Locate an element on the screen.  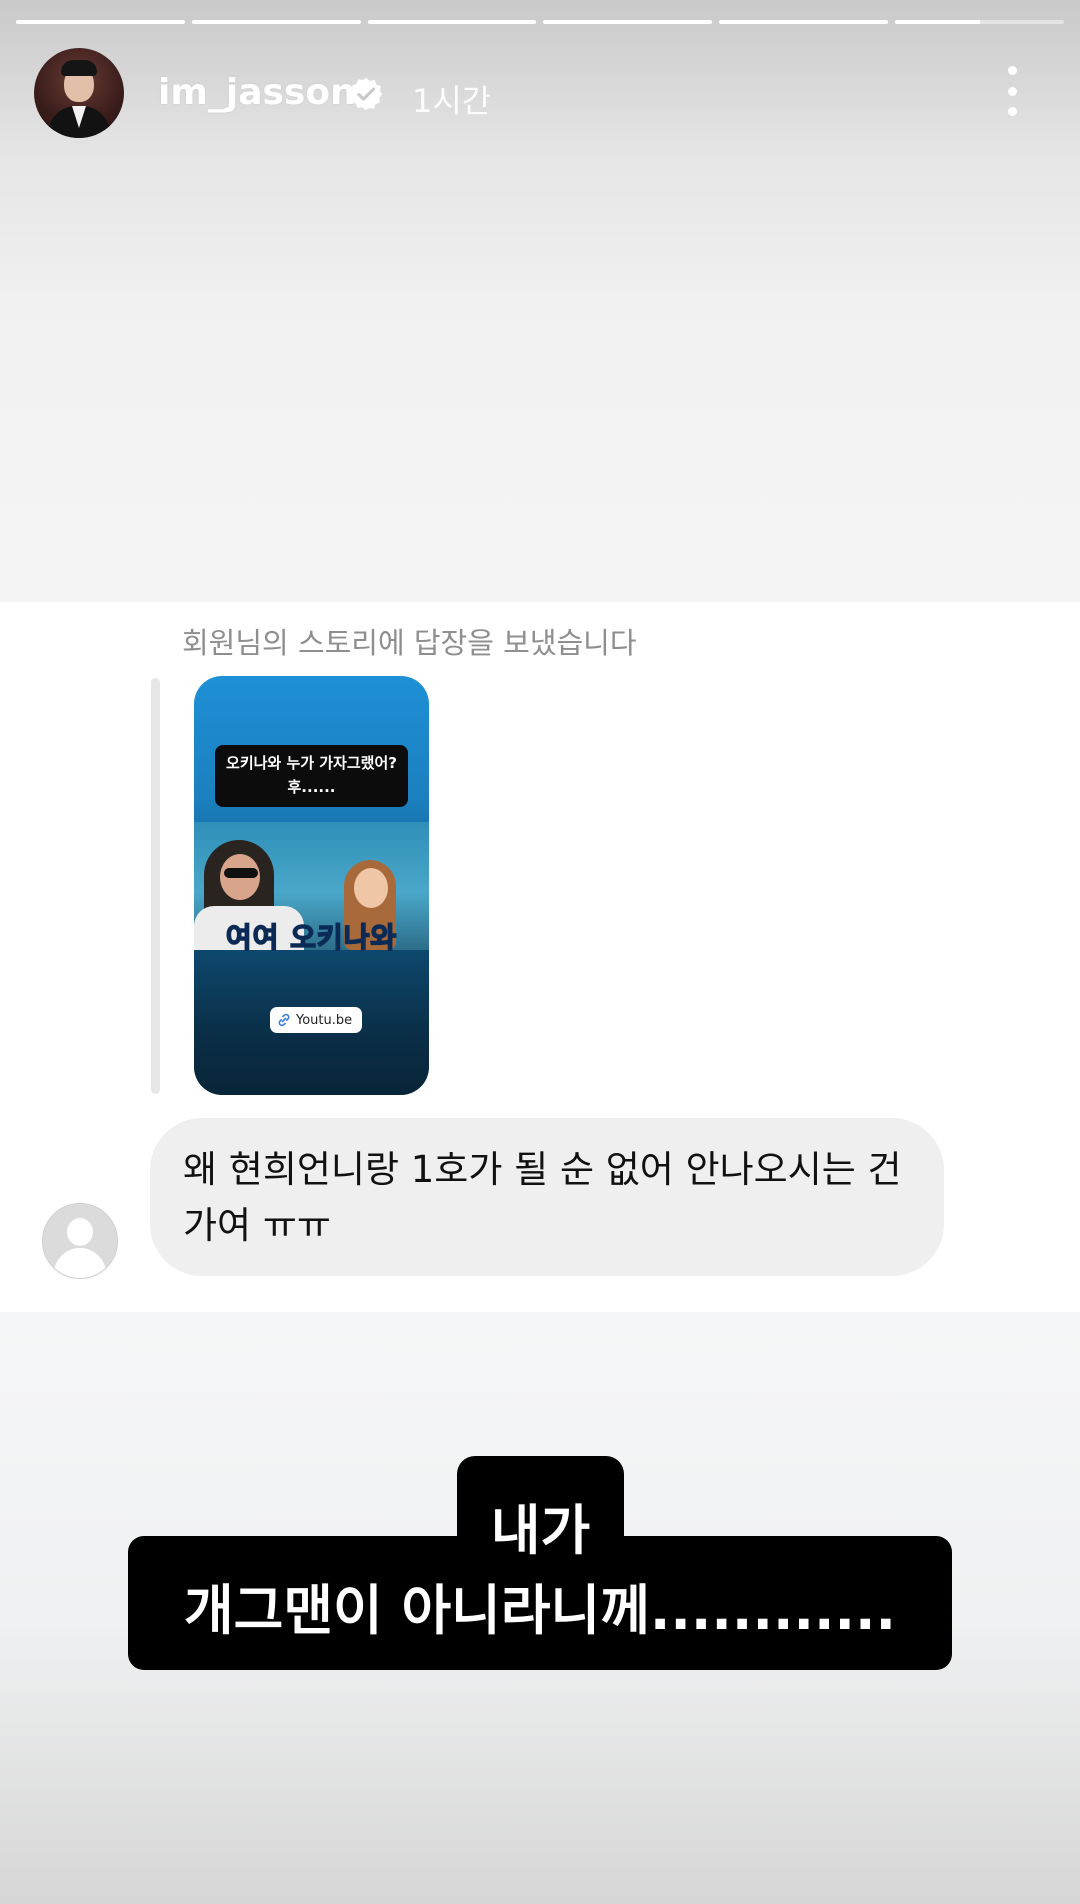
story-progress-bar is located at coordinates (540, 22).